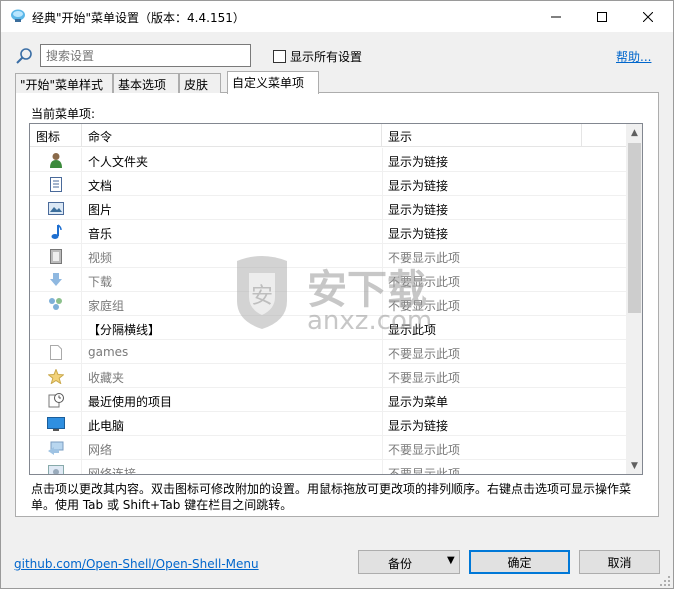 This screenshot has width=674, height=589. What do you see at coordinates (232, 135) in the screenshot?
I see `column-header-command: 命令` at bounding box center [232, 135].